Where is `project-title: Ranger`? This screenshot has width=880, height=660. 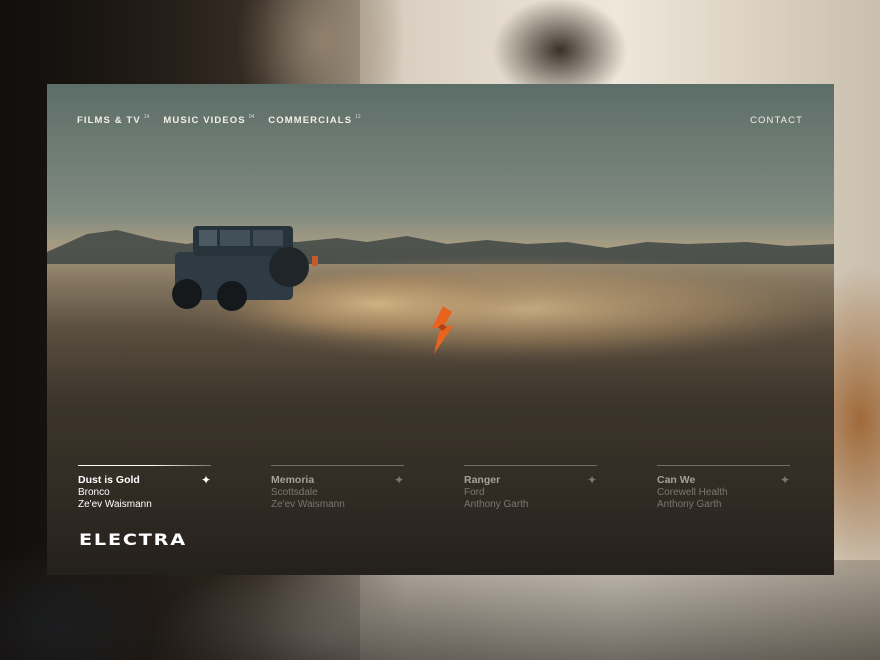 project-title: Ranger is located at coordinates (482, 480).